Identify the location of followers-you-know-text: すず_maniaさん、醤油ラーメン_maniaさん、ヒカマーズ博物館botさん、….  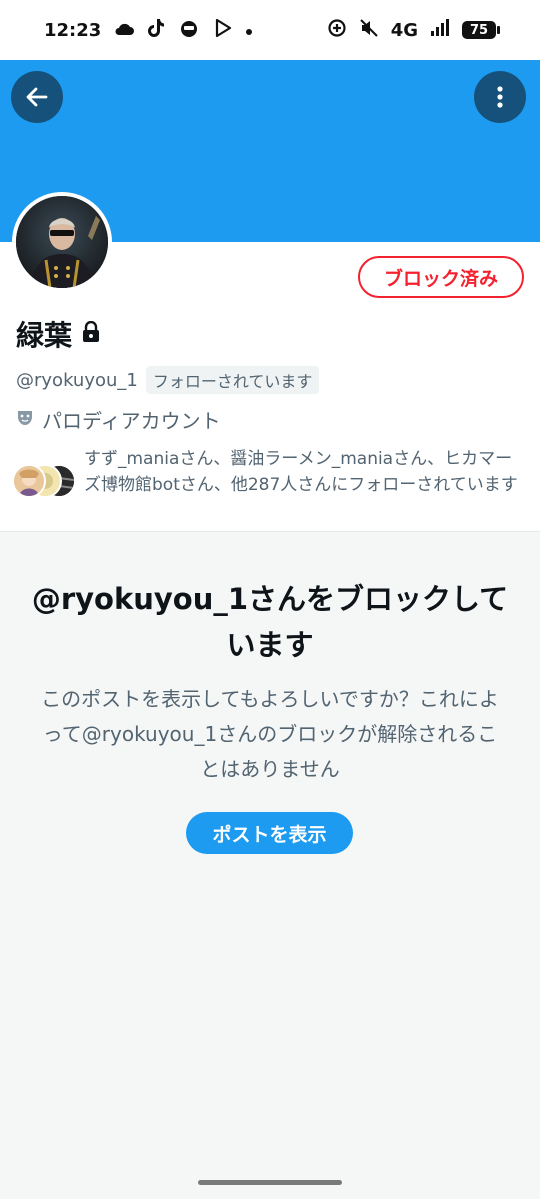
(301, 472).